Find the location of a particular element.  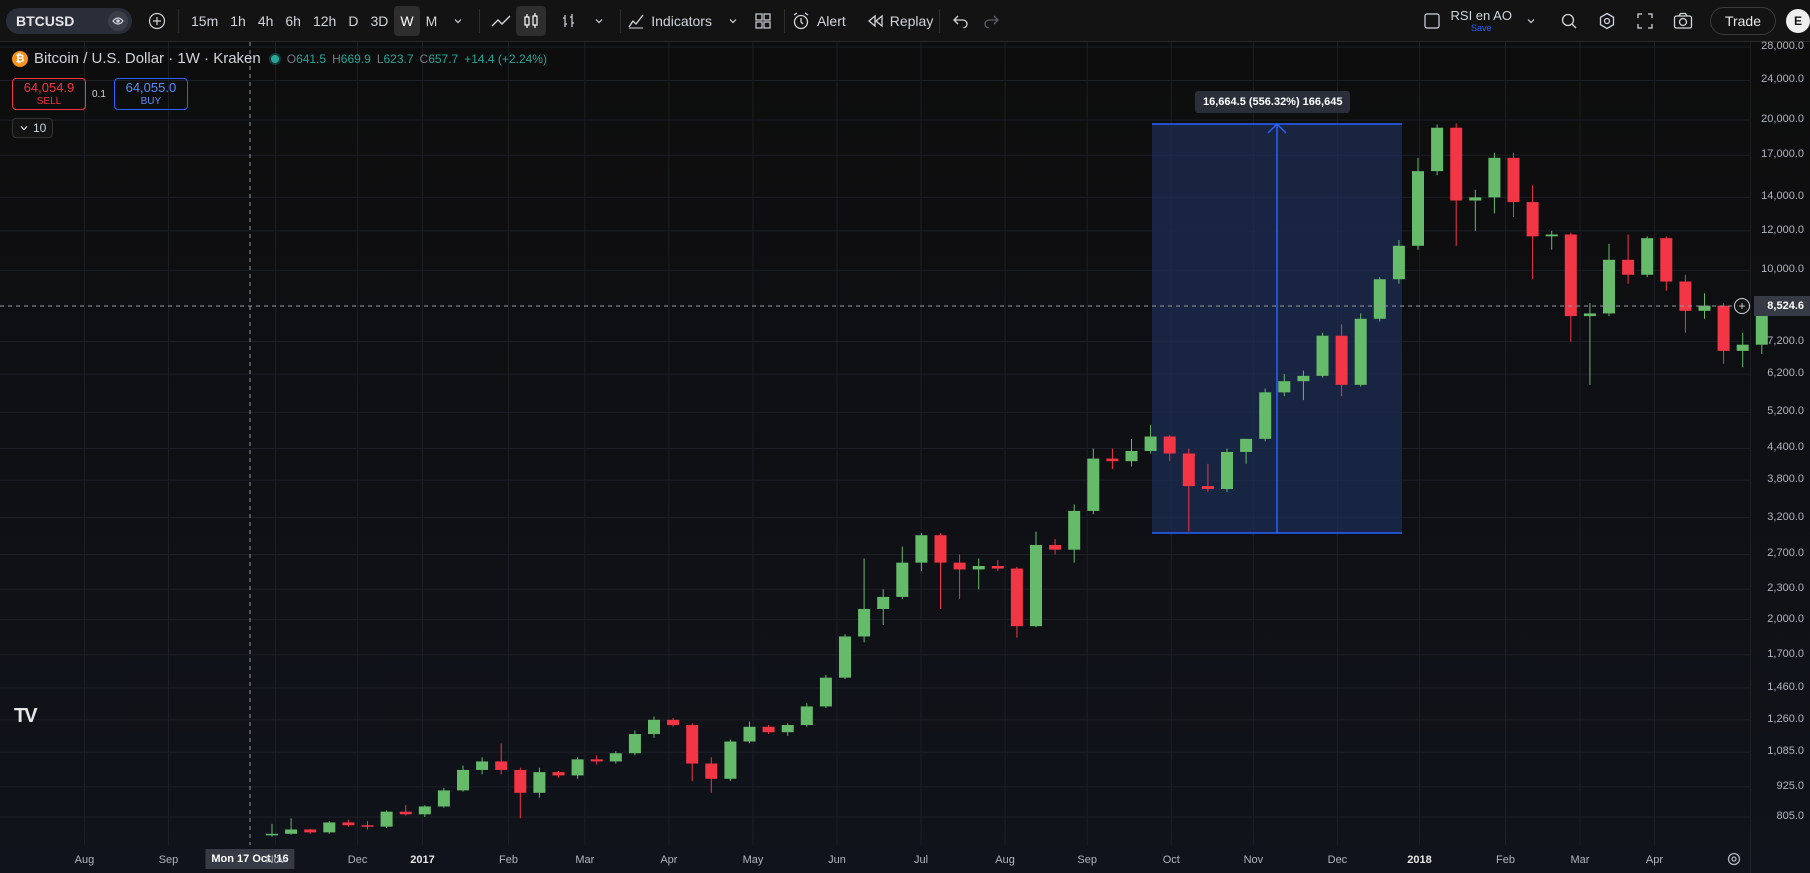

alert-button: Alert is located at coordinates (818, 21).